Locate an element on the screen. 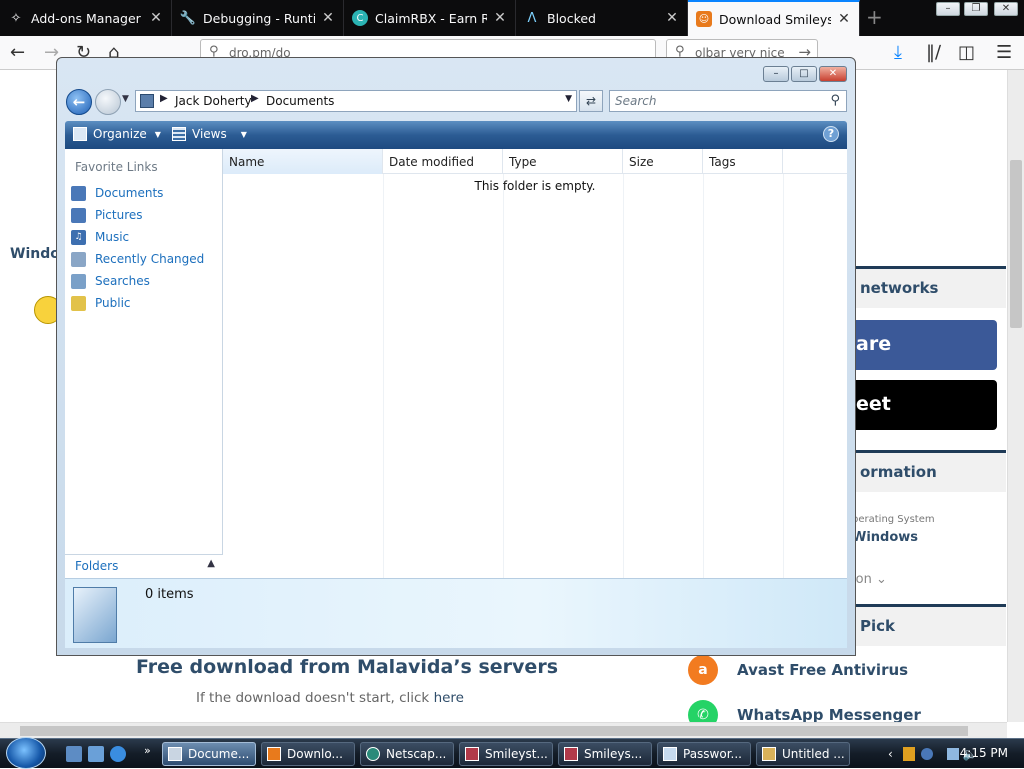 The width and height of the screenshot is (1024, 769). horizontal-scrollbar is located at coordinates (503, 730).